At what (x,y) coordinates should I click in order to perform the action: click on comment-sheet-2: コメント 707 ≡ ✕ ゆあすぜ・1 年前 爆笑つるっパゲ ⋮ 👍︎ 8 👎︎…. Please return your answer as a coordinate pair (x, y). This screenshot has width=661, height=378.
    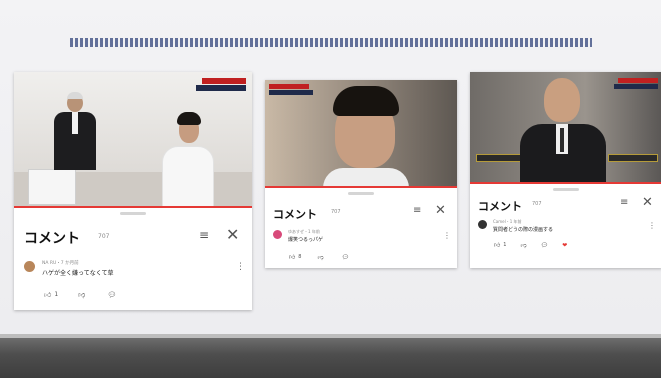
    Looking at the image, I should click on (361, 228).